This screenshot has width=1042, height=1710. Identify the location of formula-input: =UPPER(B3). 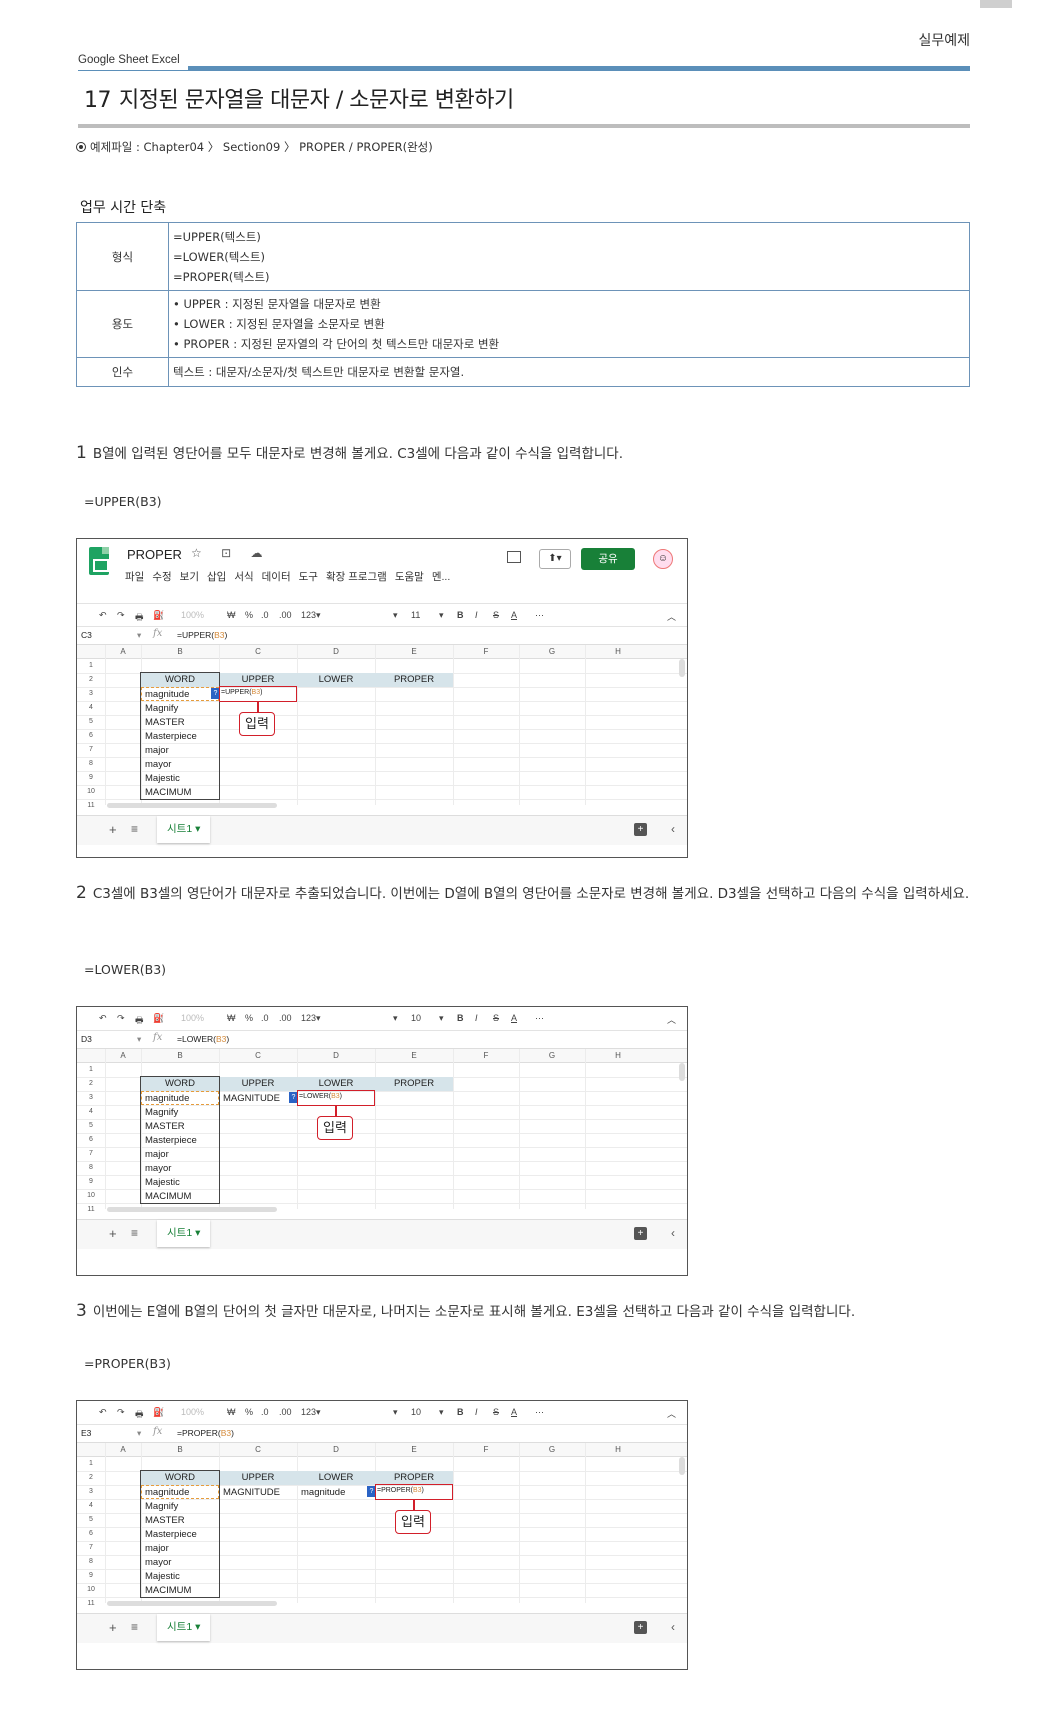
(202, 635).